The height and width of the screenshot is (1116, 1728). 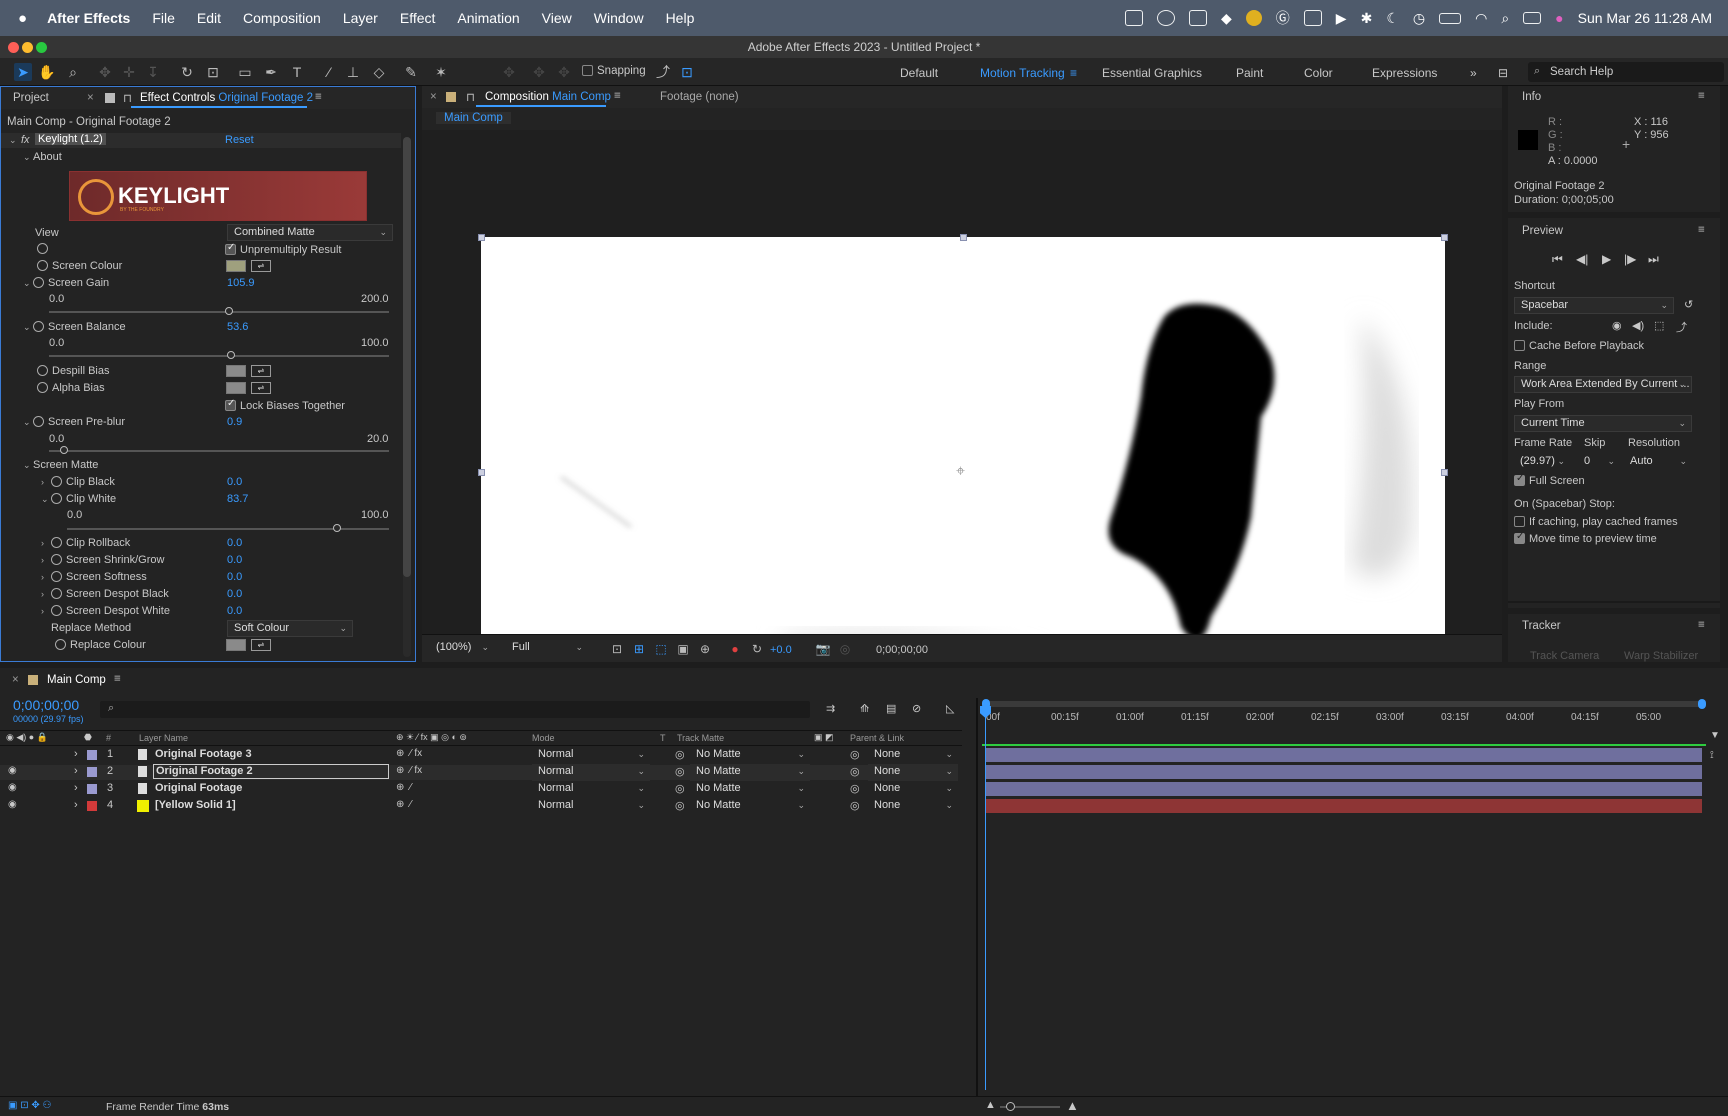 What do you see at coordinates (1701, 230) in the screenshot?
I see `preview-menu-icon: ≡` at bounding box center [1701, 230].